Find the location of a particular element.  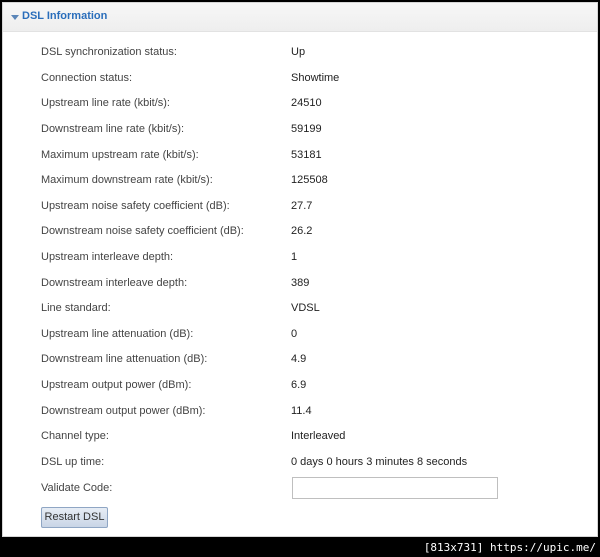

row-label: Line standard: is located at coordinates (76, 308).